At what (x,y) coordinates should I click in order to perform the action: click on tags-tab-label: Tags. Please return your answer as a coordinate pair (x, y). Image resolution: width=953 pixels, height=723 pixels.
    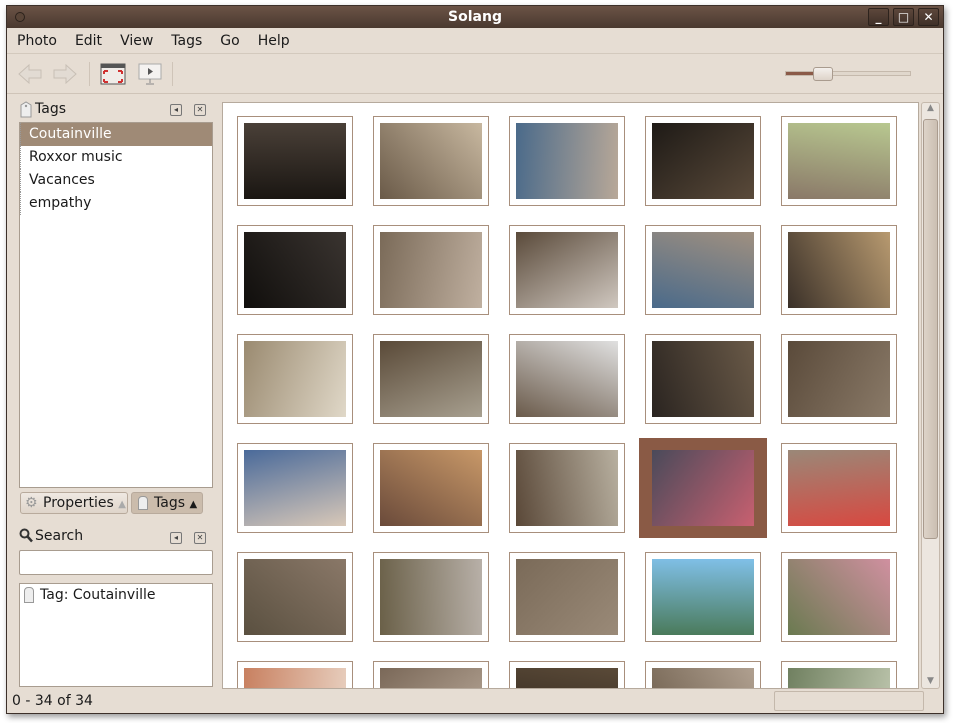
    Looking at the image, I should click on (169, 503).